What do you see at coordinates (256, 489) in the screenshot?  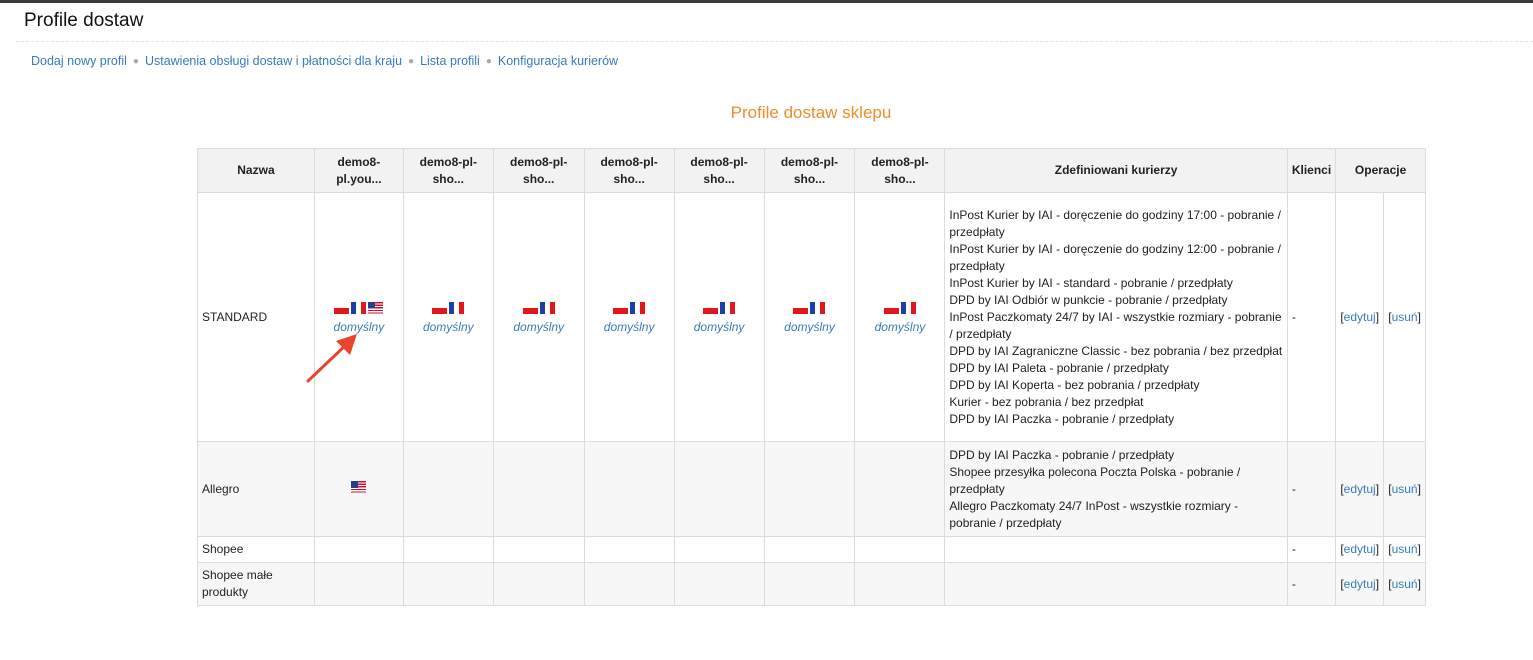 I see `profile-name-cell: Allegro` at bounding box center [256, 489].